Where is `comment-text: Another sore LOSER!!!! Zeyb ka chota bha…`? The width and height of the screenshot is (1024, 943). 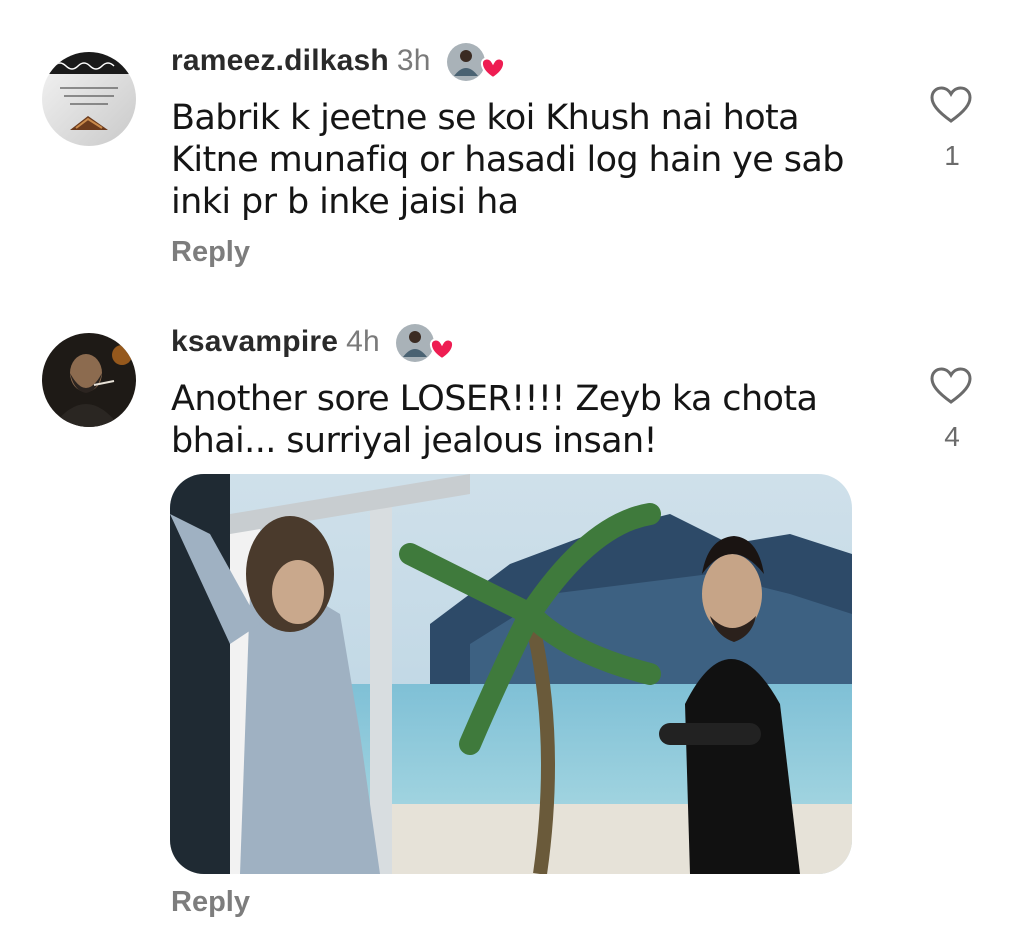 comment-text: Another sore LOSER!!!! Zeyb ka chota bha… is located at coordinates (494, 420).